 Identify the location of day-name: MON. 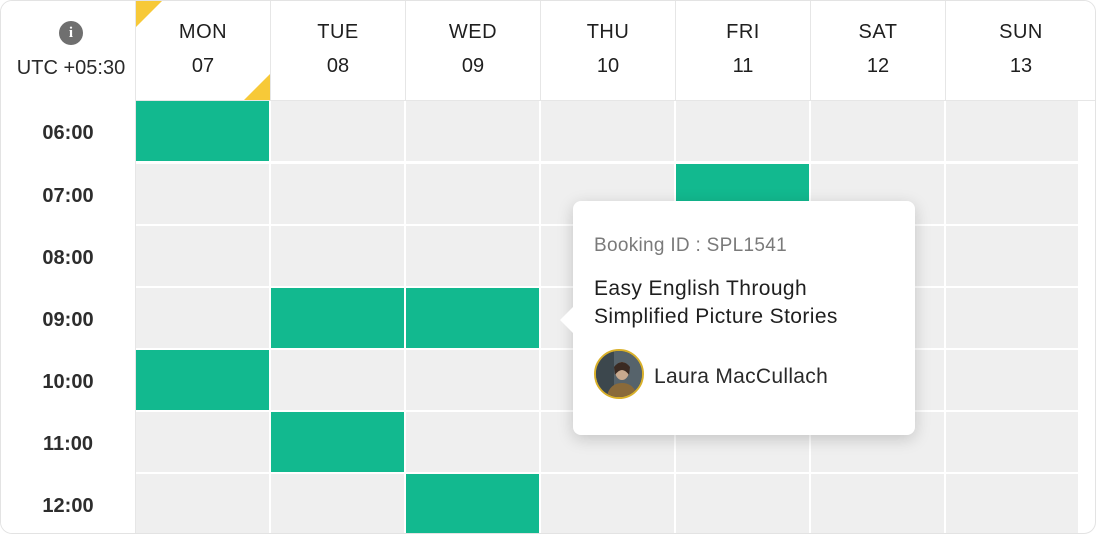
(203, 32).